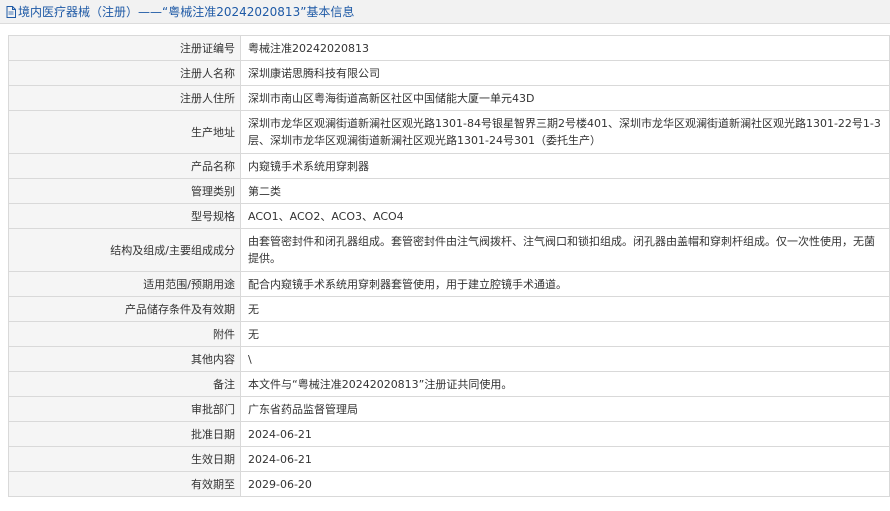 This screenshot has width=890, height=511. Describe the element at coordinates (124, 484) in the screenshot. I see `field-label: 有效期至` at that location.